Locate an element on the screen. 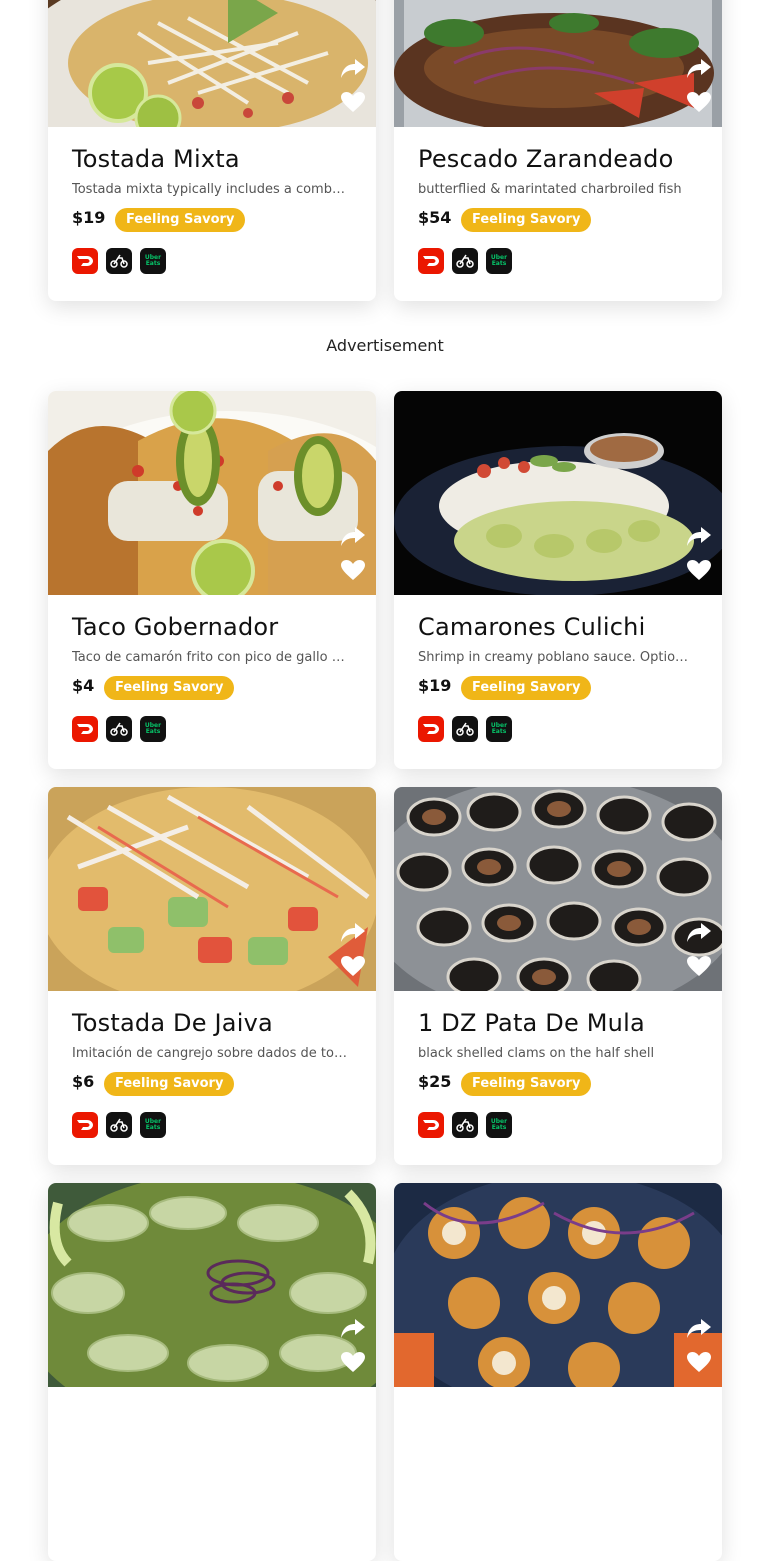 The height and width of the screenshot is (1561, 770). dish-title: Camarones Culichi is located at coordinates (531, 627).